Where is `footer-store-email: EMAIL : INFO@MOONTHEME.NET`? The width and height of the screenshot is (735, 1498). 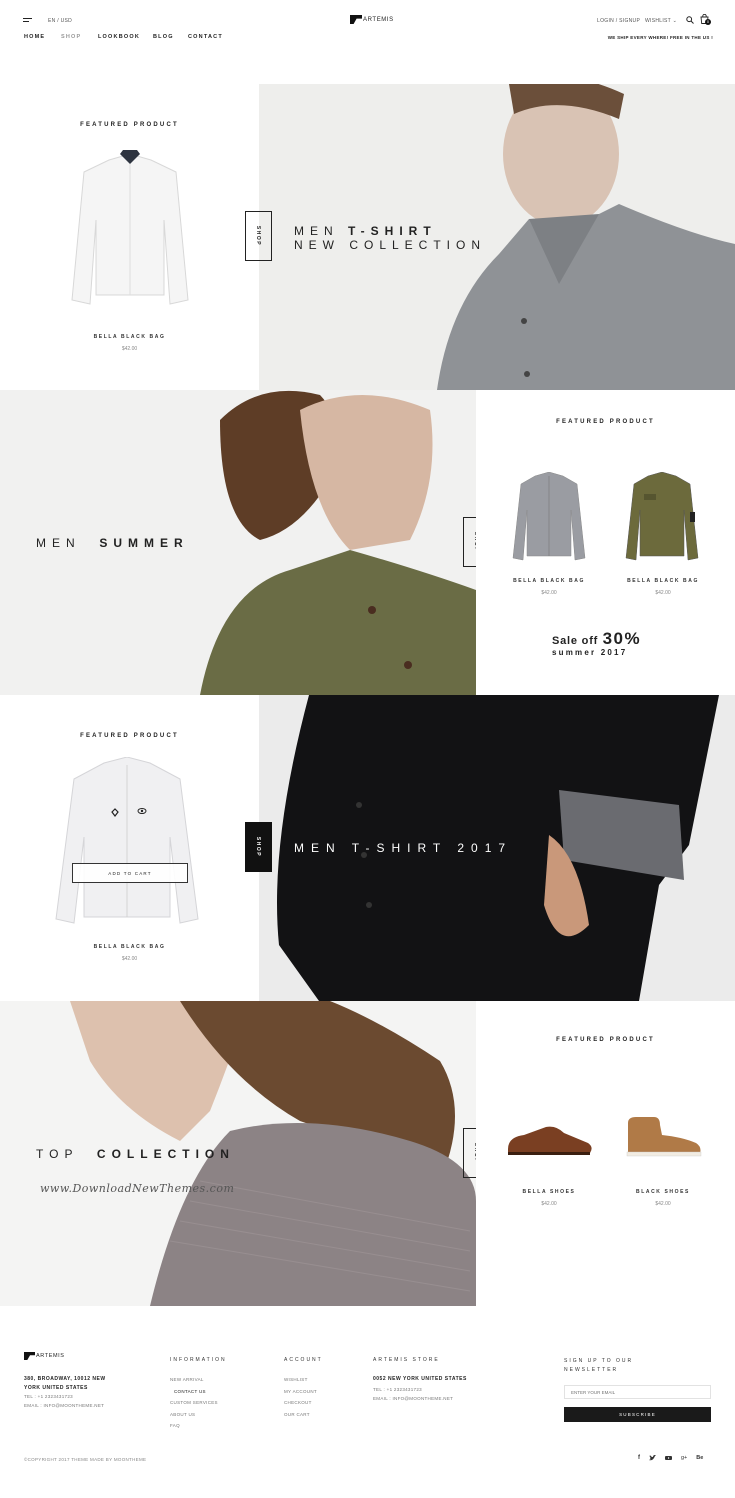 footer-store-email: EMAIL : INFO@MOONTHEME.NET is located at coordinates (413, 1399).